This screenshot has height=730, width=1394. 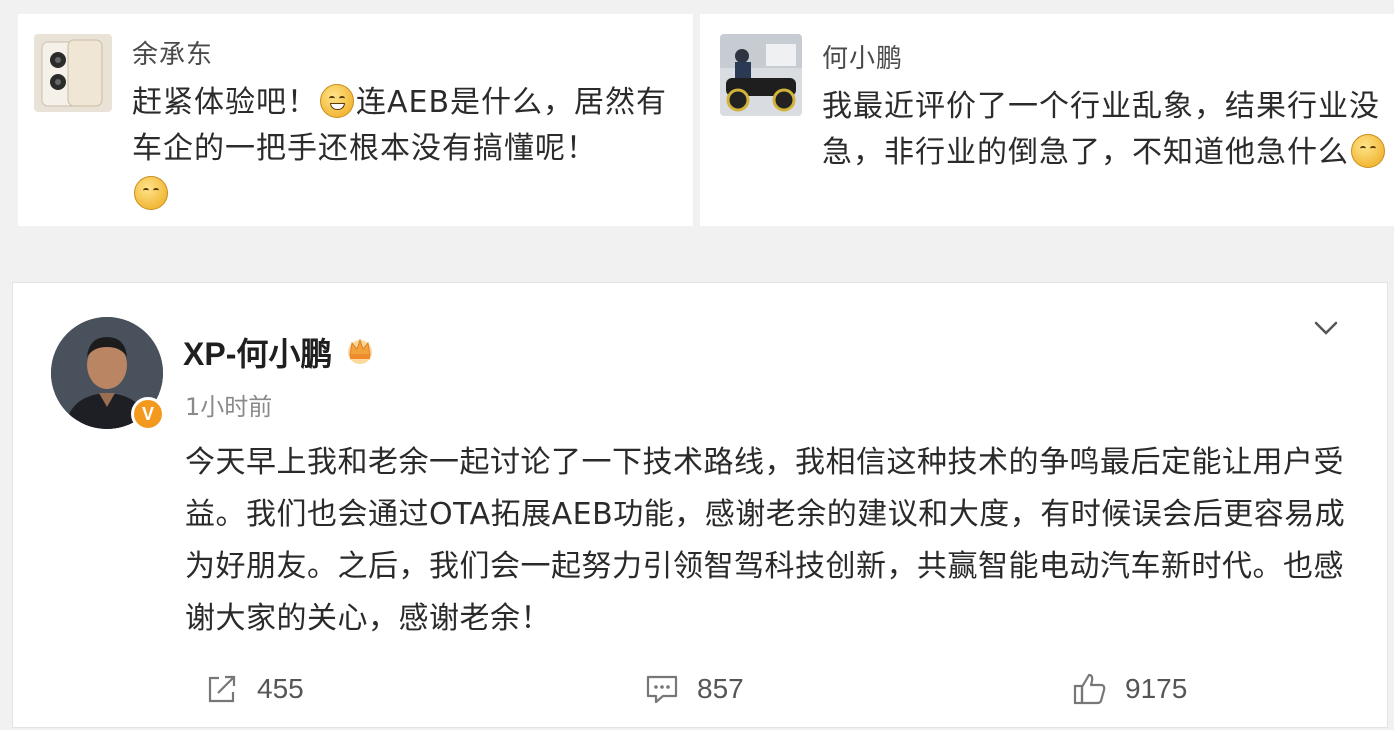 I want to click on share-button: 455, so click(x=253, y=689).